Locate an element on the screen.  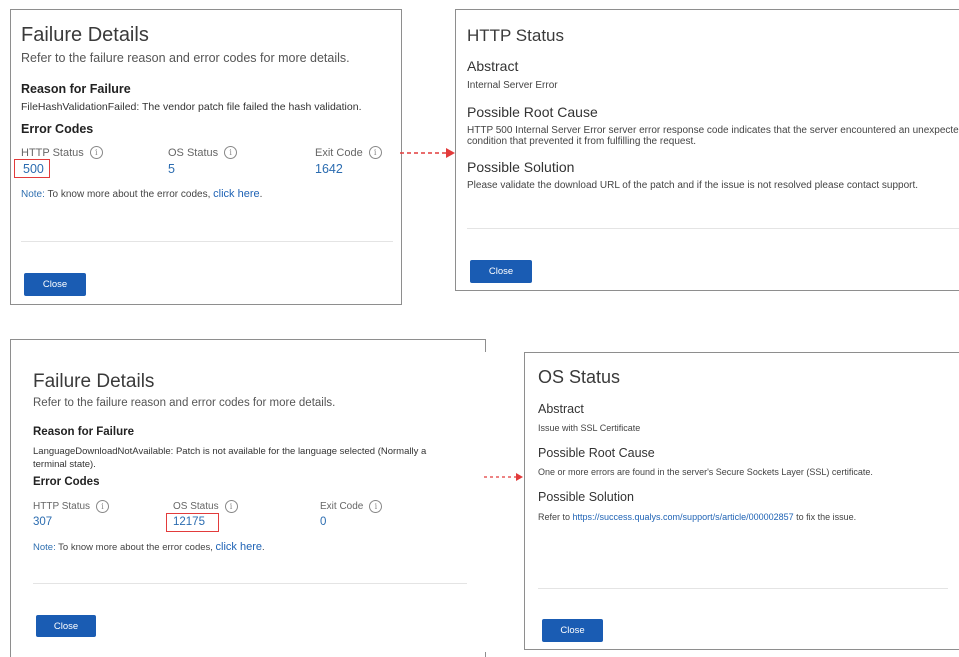
reason-text-2: terminal state). is located at coordinates (64, 464).